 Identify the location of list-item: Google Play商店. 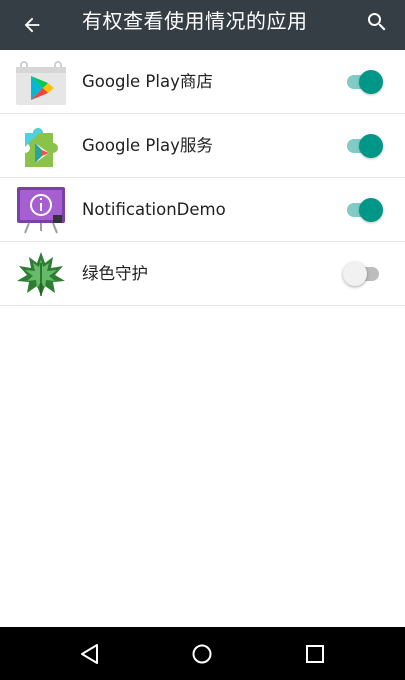
(202, 82).